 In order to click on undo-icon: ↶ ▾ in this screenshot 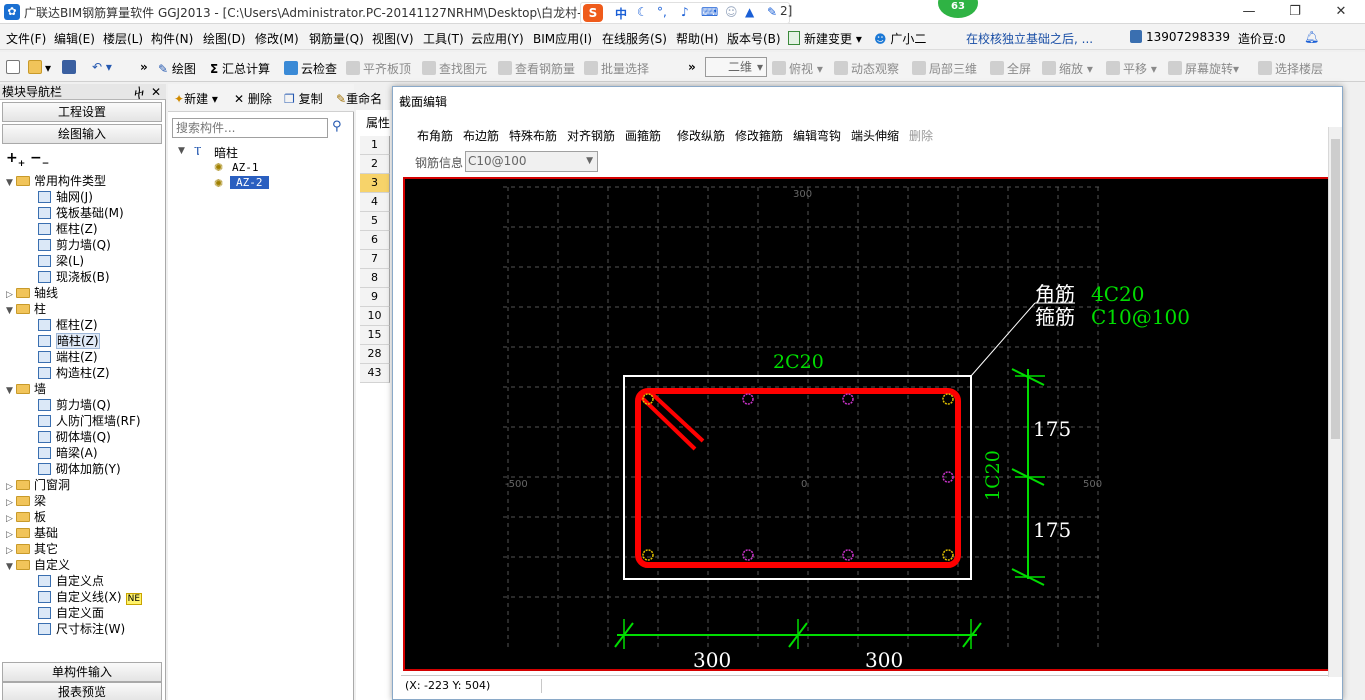, I will do `click(102, 67)`.